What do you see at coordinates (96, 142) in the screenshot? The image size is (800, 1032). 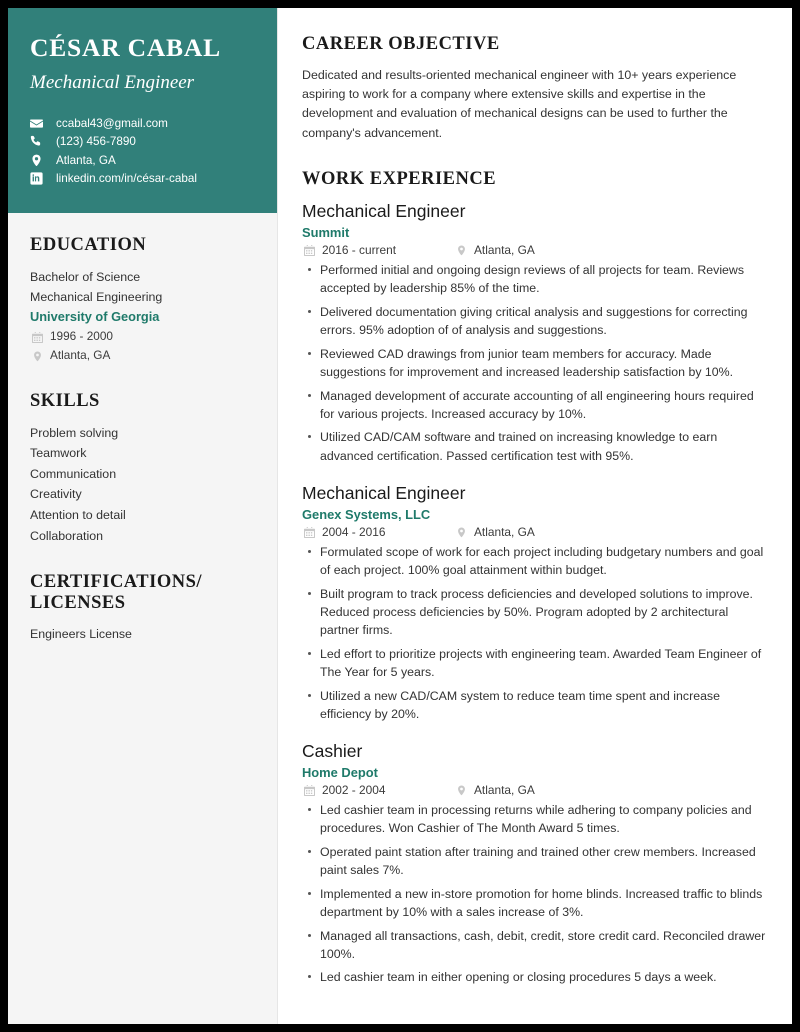 I see `contact-phone-text: (123) 456-7890` at bounding box center [96, 142].